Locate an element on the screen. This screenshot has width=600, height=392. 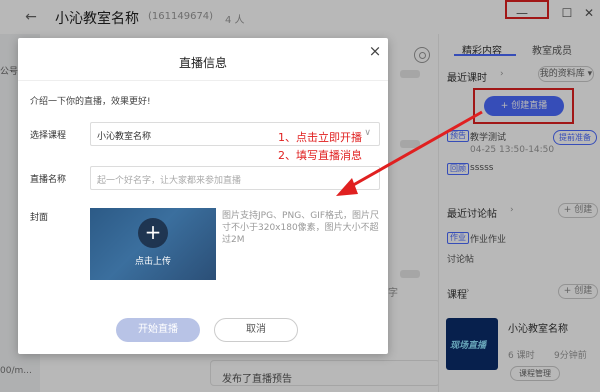
dialog-divider is located at coordinates (203, 80).